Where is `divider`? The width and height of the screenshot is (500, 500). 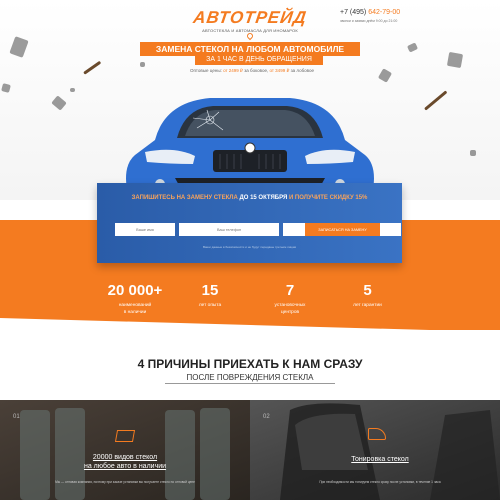
divider is located at coordinates (250, 383).